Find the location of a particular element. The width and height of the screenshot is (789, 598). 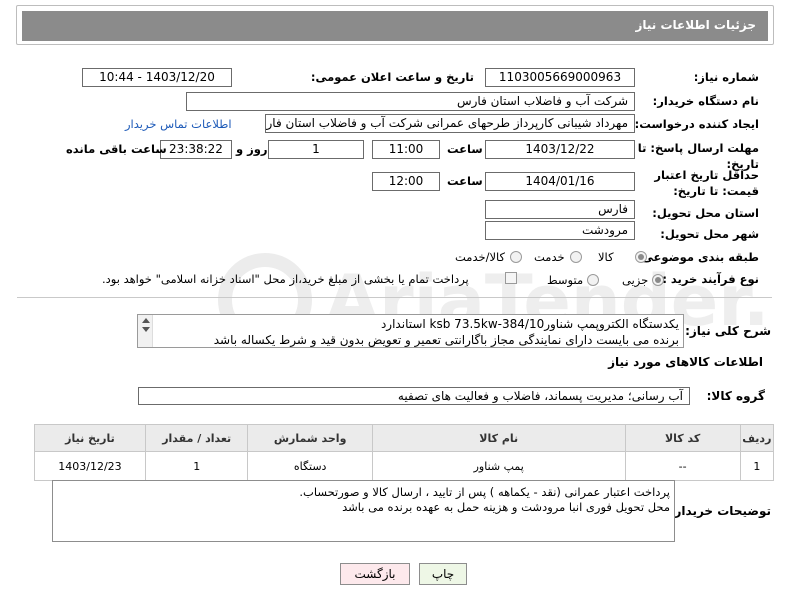

delivery-province-field: فارس is located at coordinates (560, 209).